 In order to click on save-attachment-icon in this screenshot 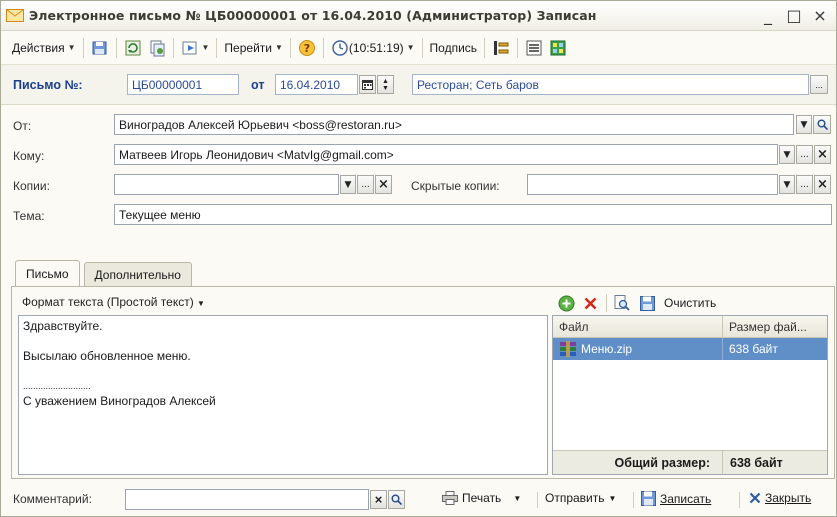, I will do `click(647, 303)`.